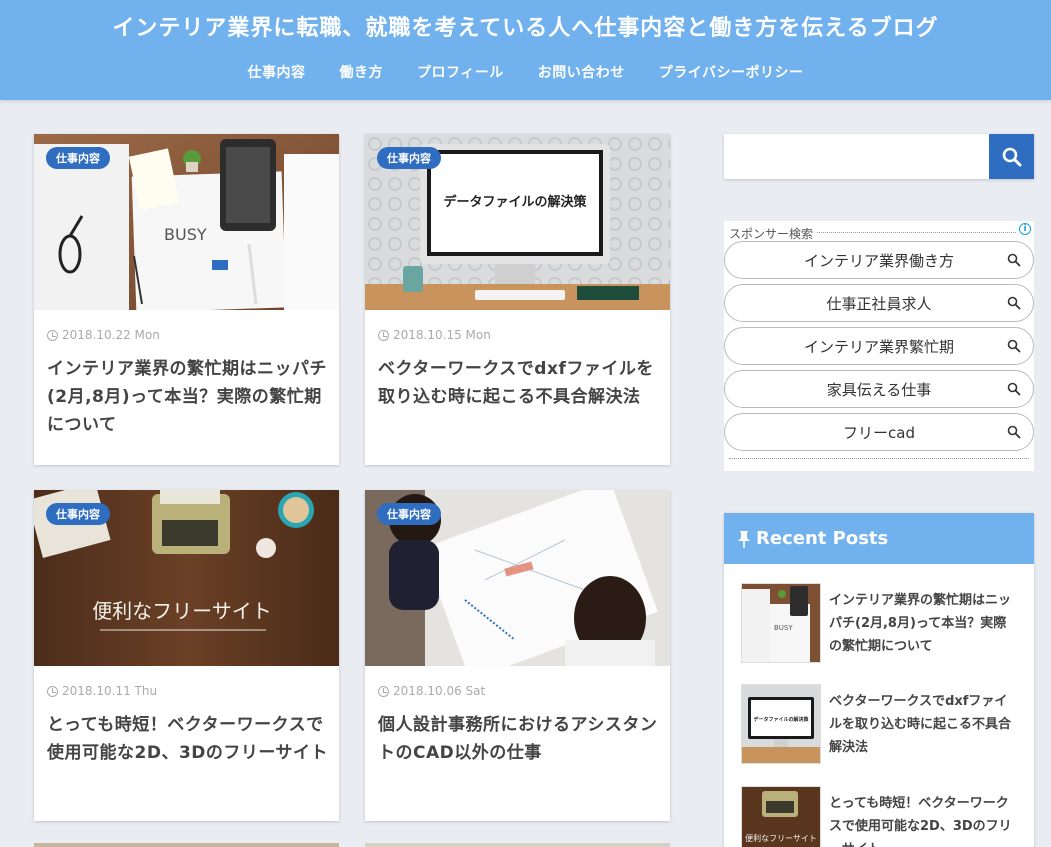  Describe the element at coordinates (517, 222) in the screenshot. I see `post-thumbnail: データファイルの解決策 仕事内容` at that location.